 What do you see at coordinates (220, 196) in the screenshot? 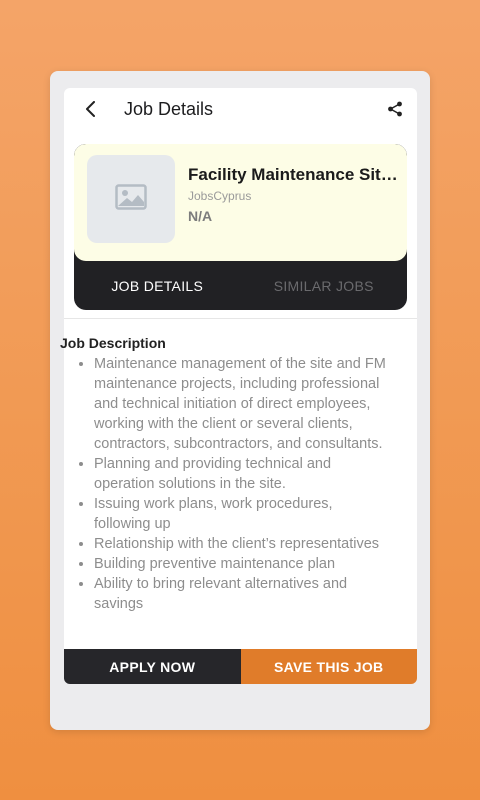
I see `company-name: JobsCyprus` at bounding box center [220, 196].